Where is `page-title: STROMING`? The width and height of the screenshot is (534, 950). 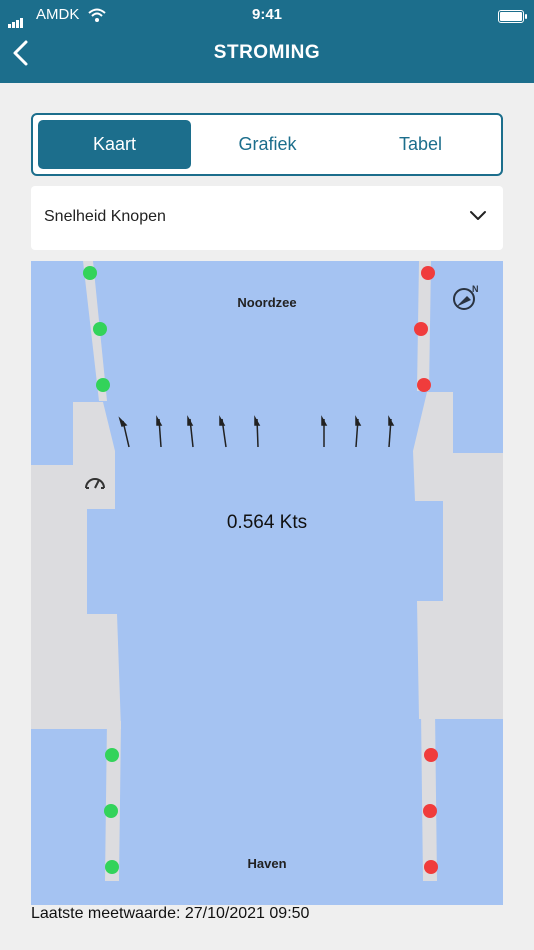
page-title: STROMING is located at coordinates (267, 52).